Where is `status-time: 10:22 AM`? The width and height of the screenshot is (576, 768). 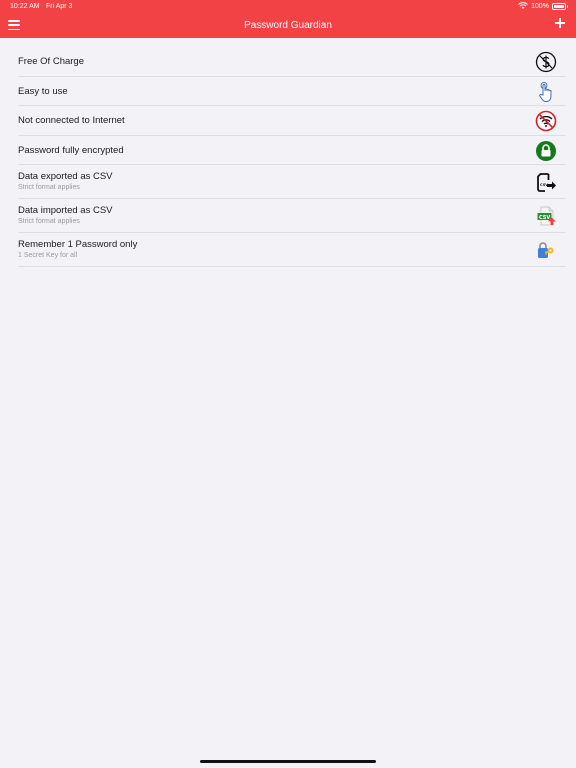 status-time: 10:22 AM is located at coordinates (25, 6).